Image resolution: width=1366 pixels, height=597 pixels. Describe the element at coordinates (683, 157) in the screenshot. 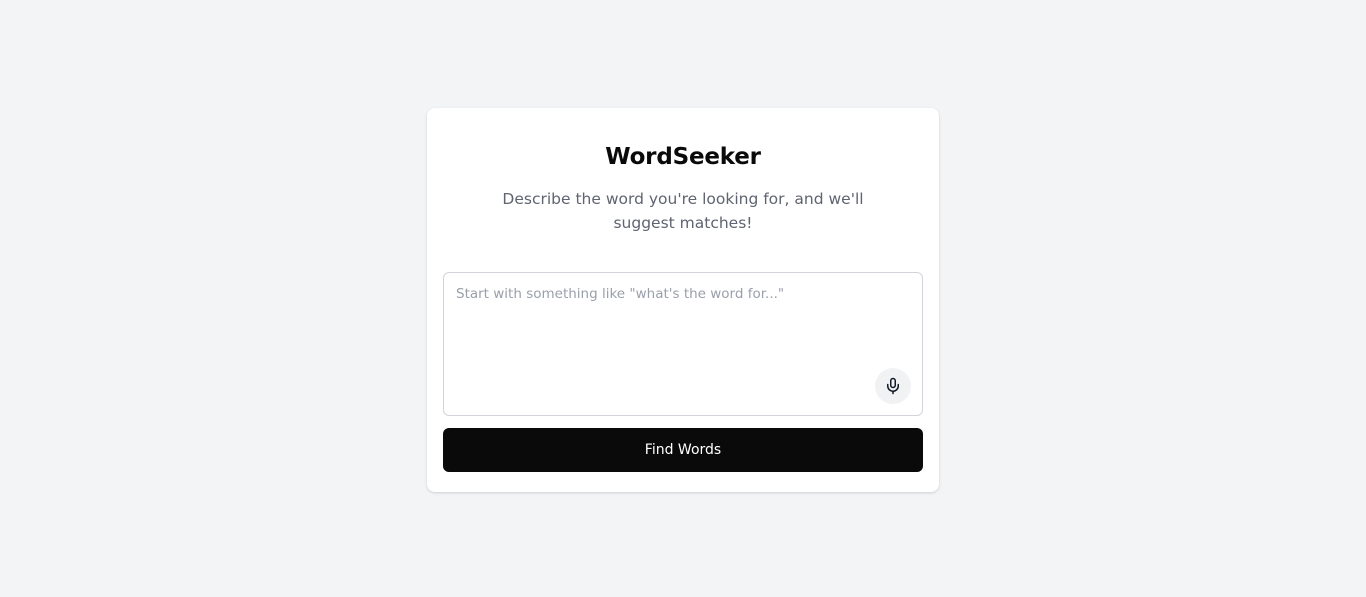

I see `app-title: WordSeeker` at that location.